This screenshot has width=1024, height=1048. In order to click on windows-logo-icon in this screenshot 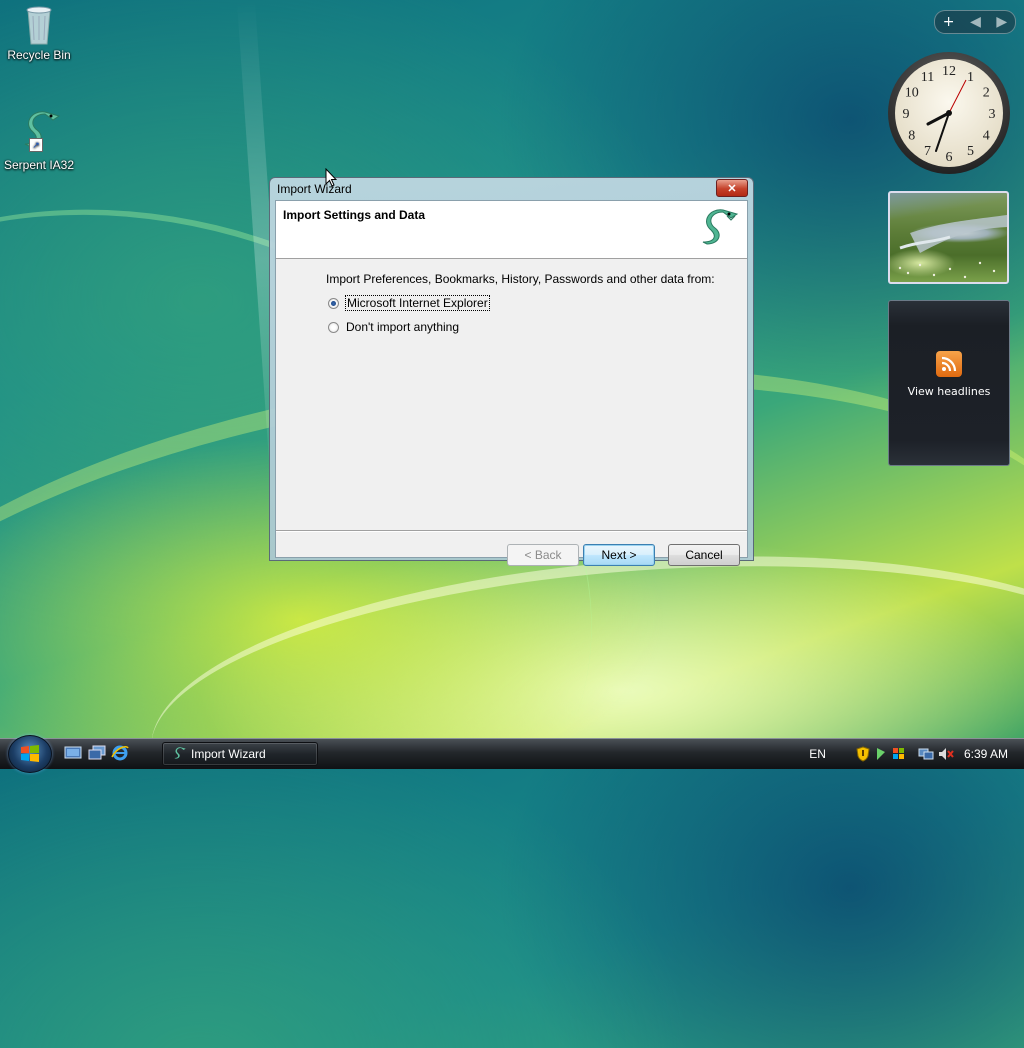, I will do `click(30, 753)`.